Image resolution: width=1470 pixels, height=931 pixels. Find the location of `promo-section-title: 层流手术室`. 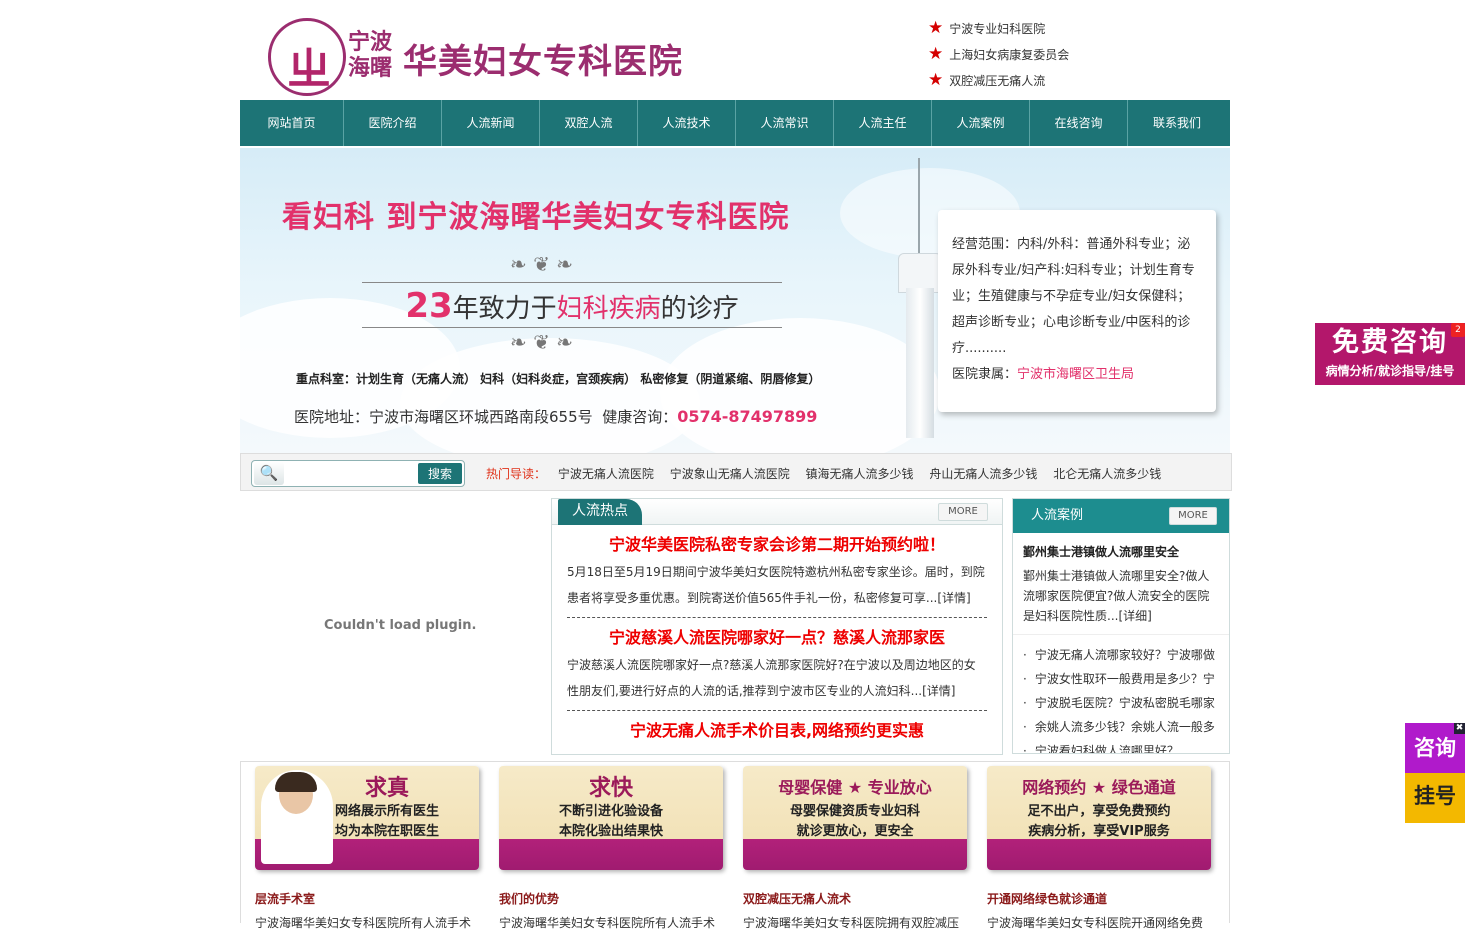

promo-section-title: 层流手术室 is located at coordinates (285, 898).